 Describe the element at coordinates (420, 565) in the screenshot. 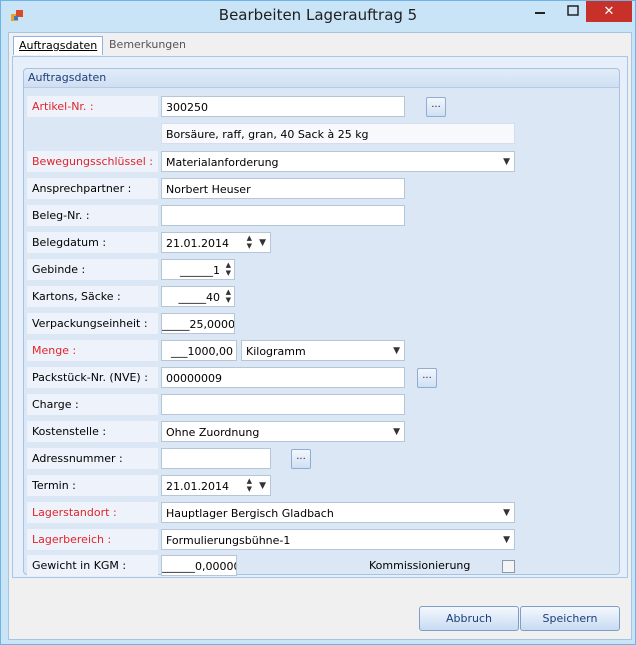

I see `kommissionierung-label: Kommissionierung` at that location.